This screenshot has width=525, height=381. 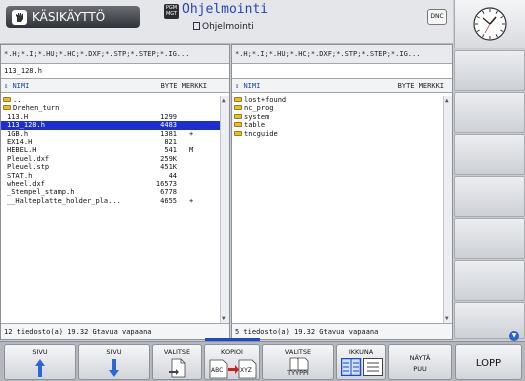 What do you see at coordinates (40, 352) in the screenshot?
I see `page-up-label: SIVU` at bounding box center [40, 352].